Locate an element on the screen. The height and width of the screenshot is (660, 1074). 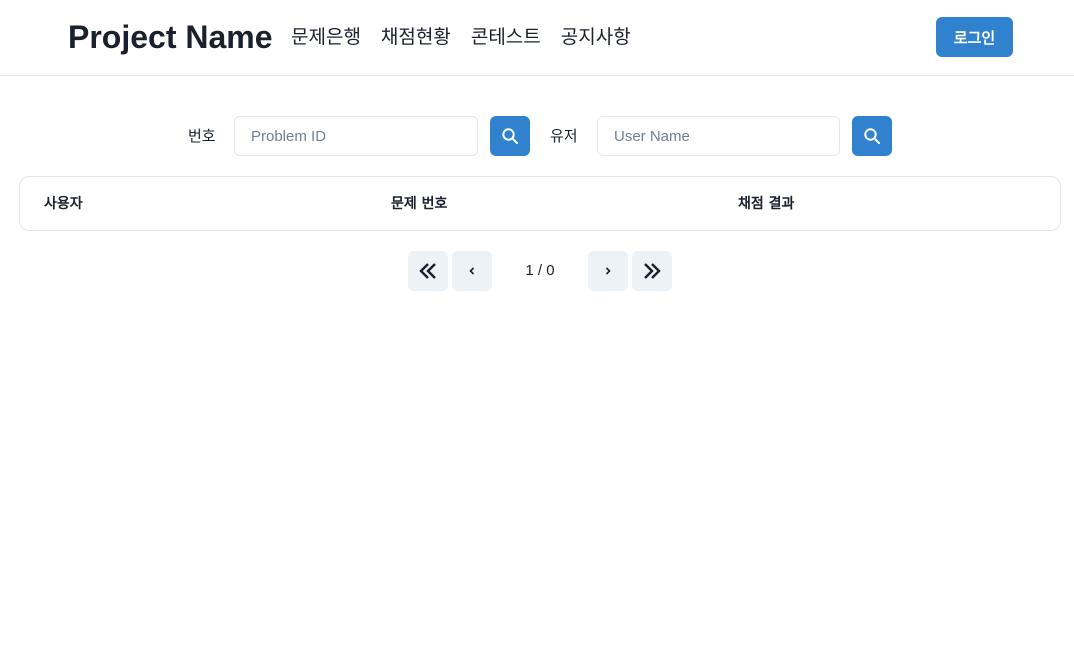
login-button: 로그인 is located at coordinates (974, 37).